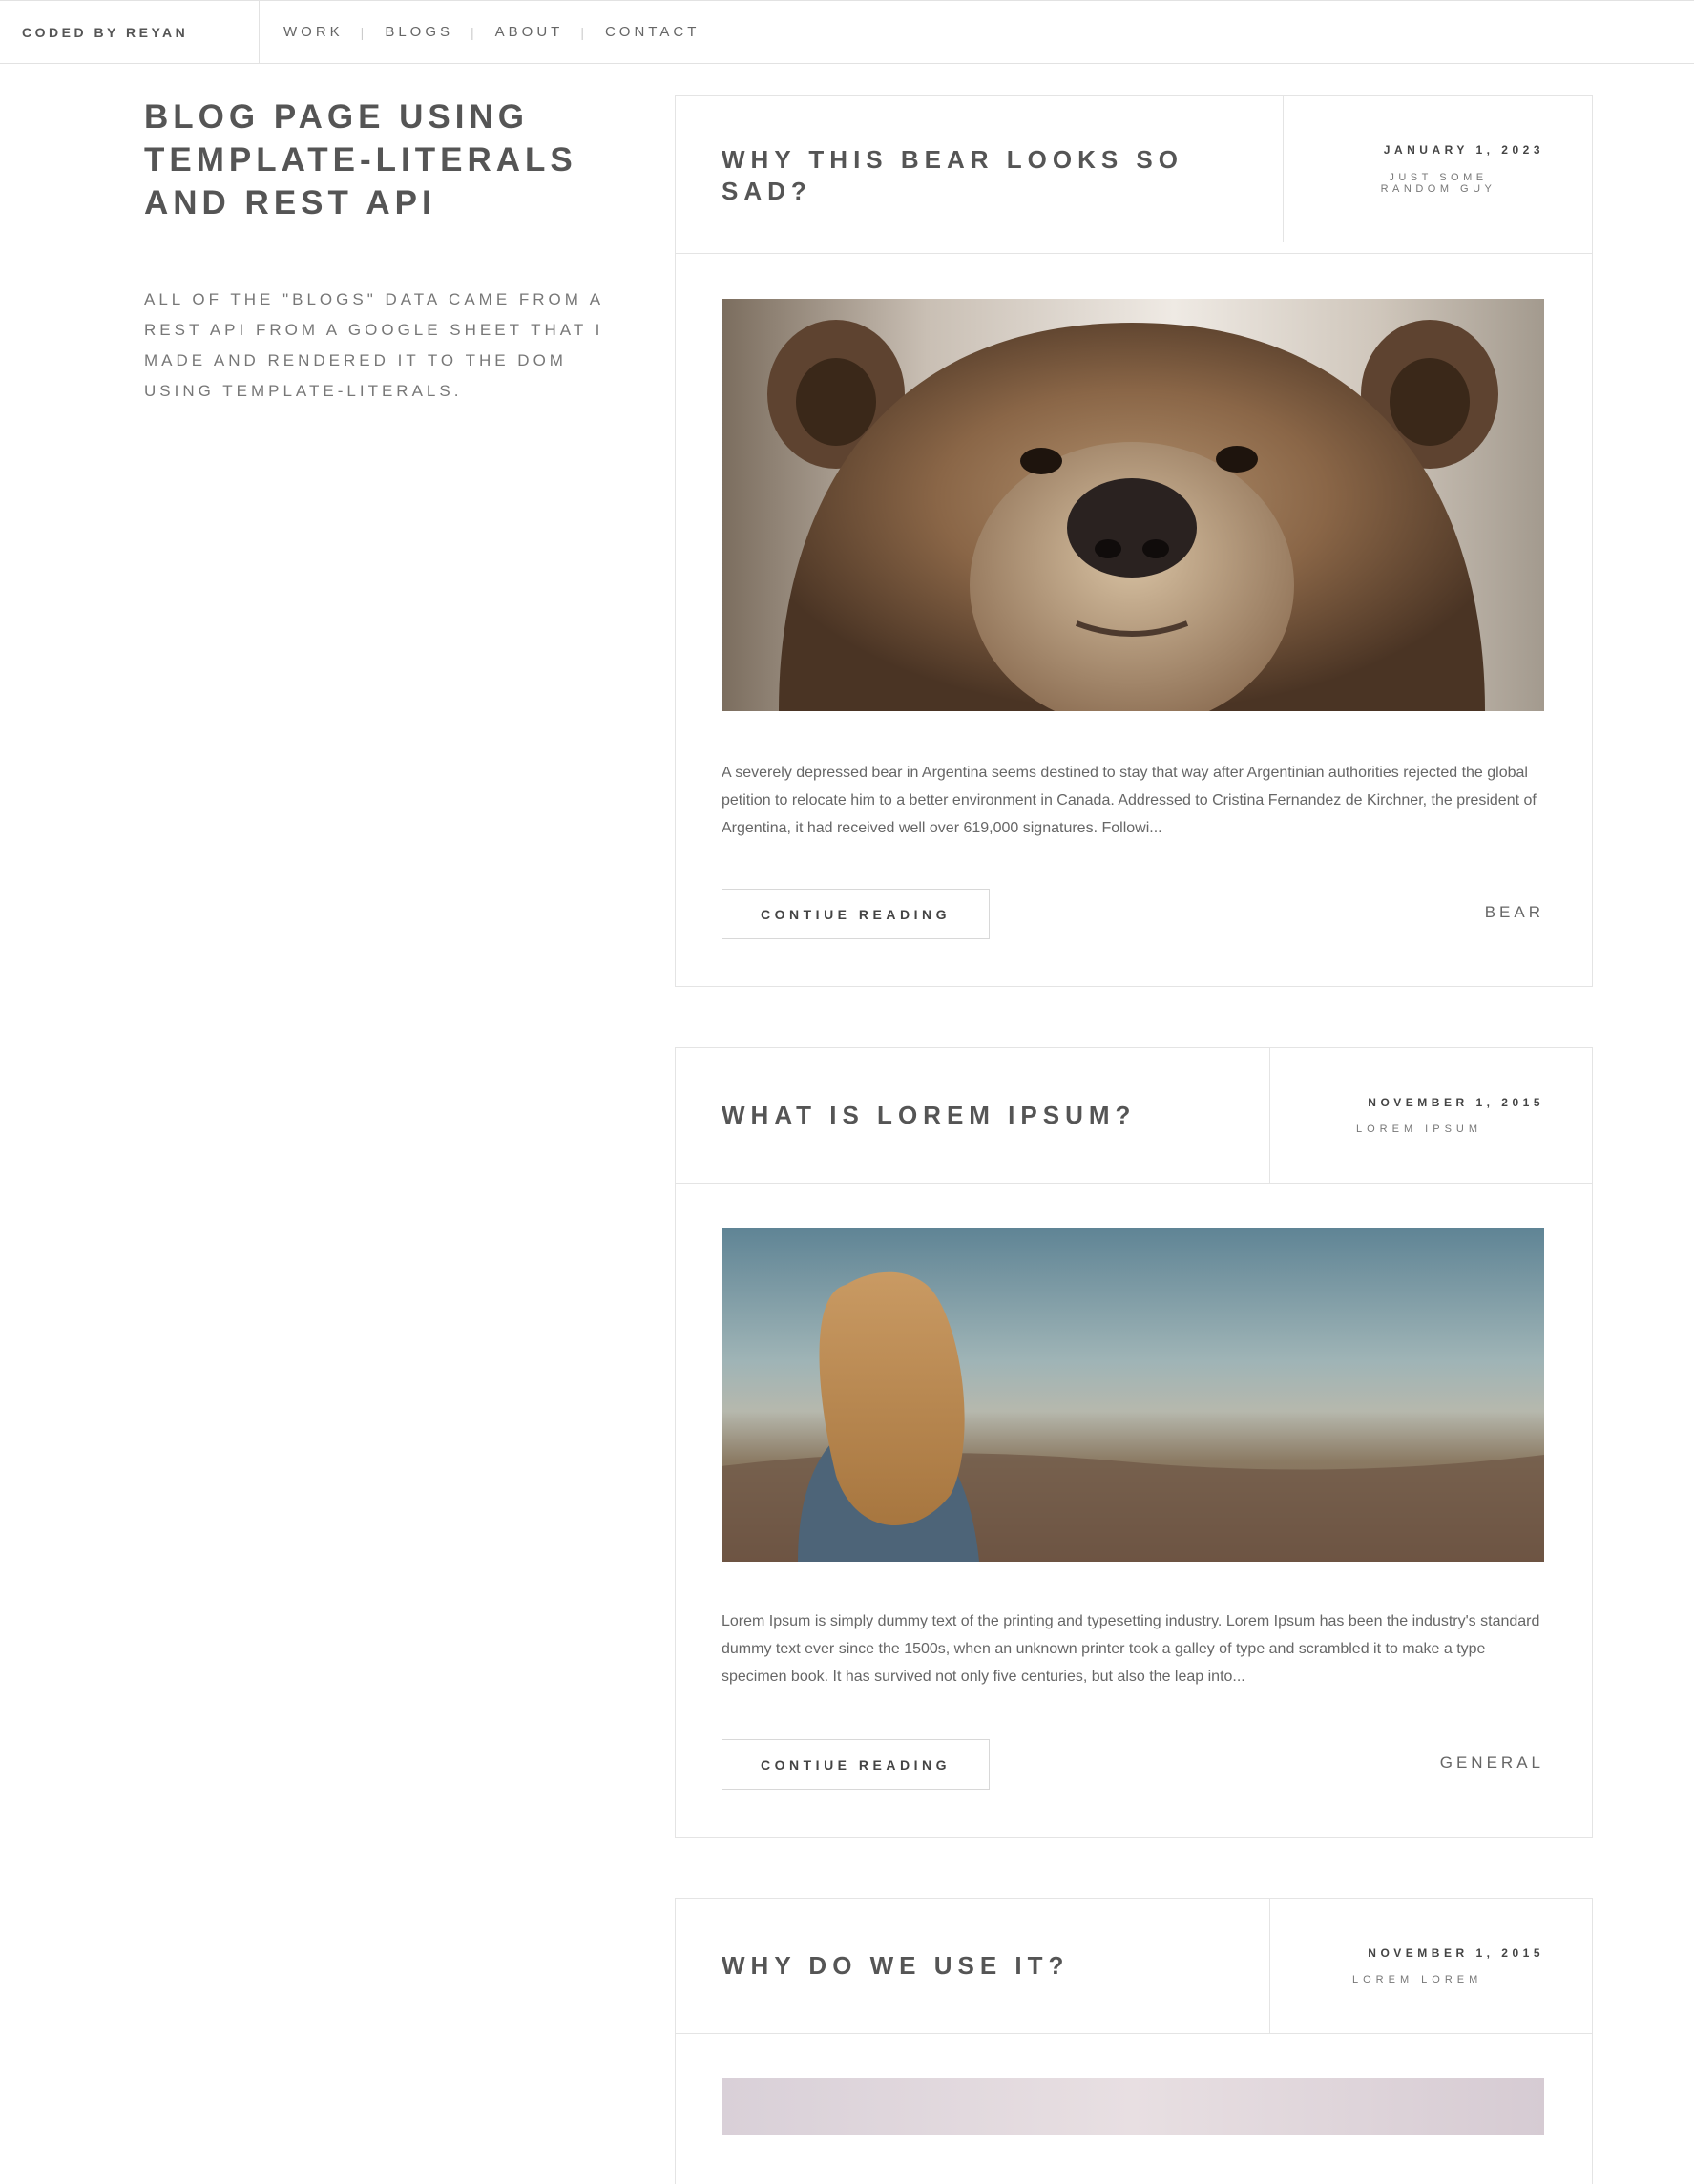  What do you see at coordinates (1463, 150) in the screenshot?
I see `post-date: JANUARY 1, 2023` at bounding box center [1463, 150].